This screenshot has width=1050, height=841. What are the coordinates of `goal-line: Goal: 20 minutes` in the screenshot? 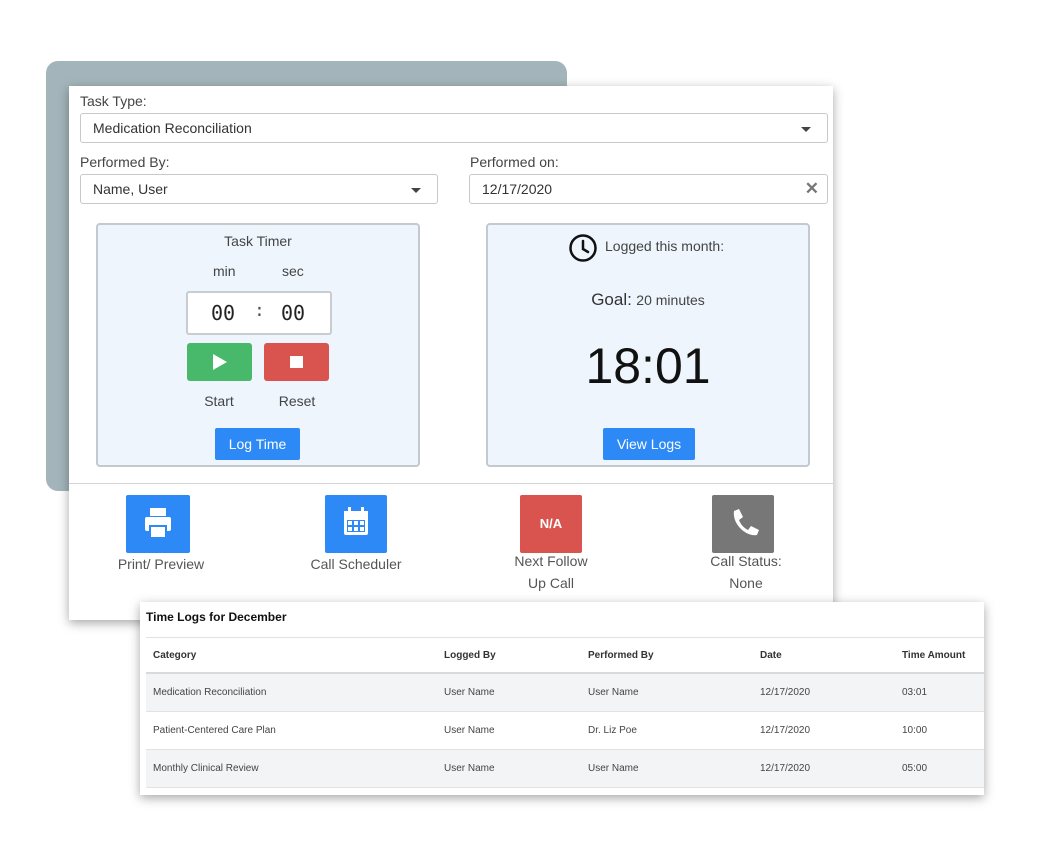 It's located at (648, 300).